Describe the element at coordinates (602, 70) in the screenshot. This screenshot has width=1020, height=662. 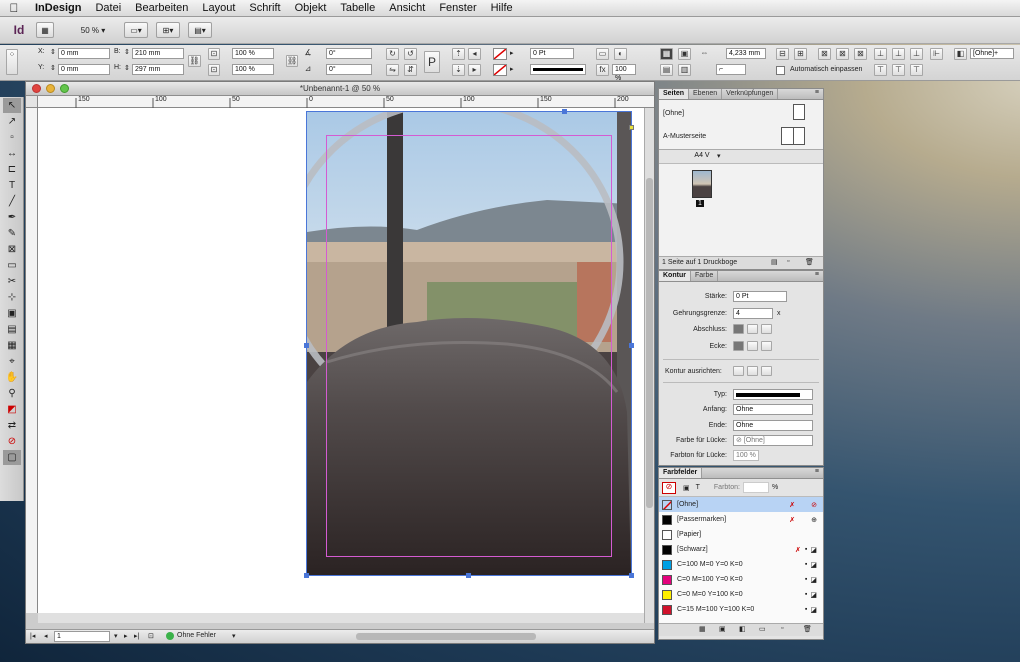
I see `effects-icon: fx` at that location.